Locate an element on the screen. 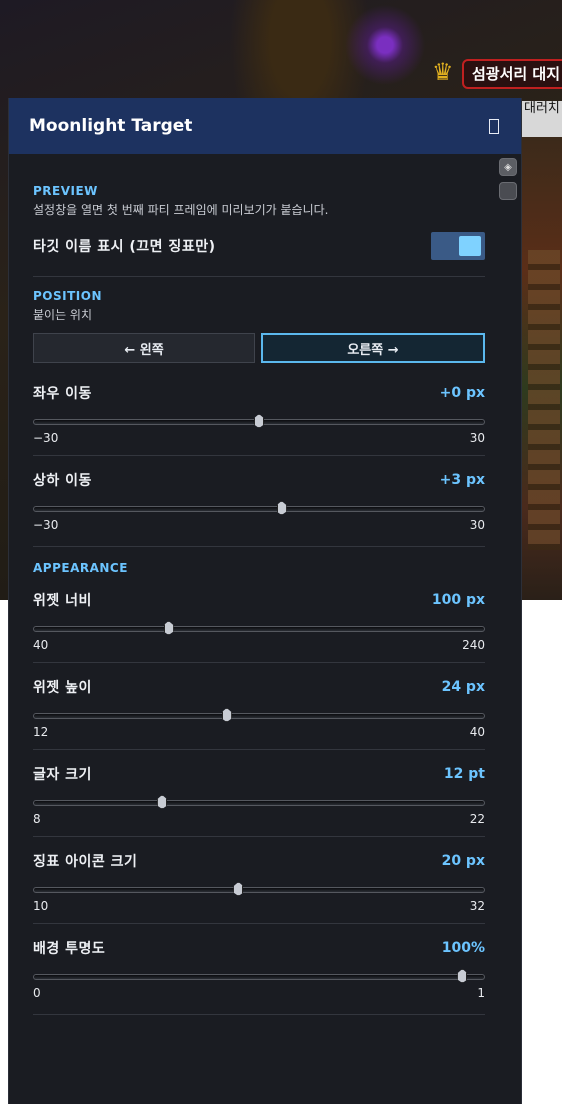 This screenshot has width=562, height=1104. preview-description: 설정창을 열면 첫 번째 파티 프레임에 미리보기가 붙습니다. is located at coordinates (181, 210).